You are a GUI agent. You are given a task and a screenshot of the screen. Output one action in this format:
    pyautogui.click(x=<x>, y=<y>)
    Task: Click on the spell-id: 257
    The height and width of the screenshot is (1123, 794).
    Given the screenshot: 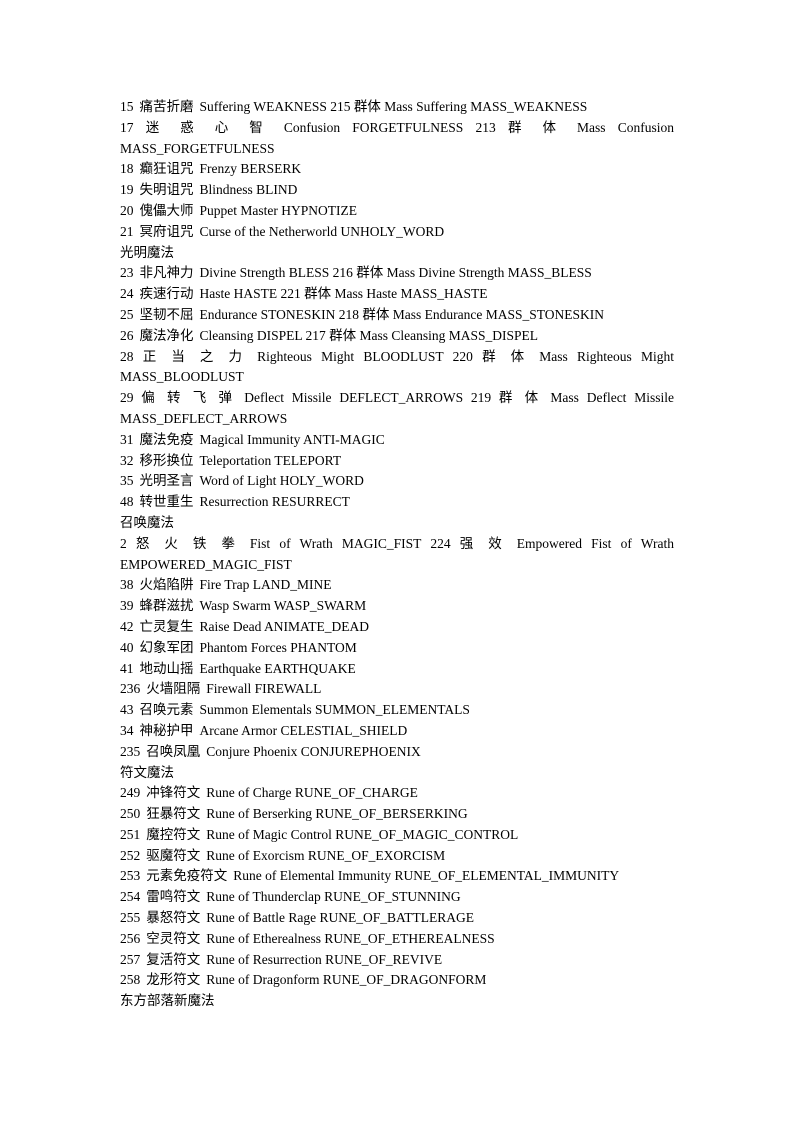 What is the action you would take?
    pyautogui.click(x=130, y=959)
    